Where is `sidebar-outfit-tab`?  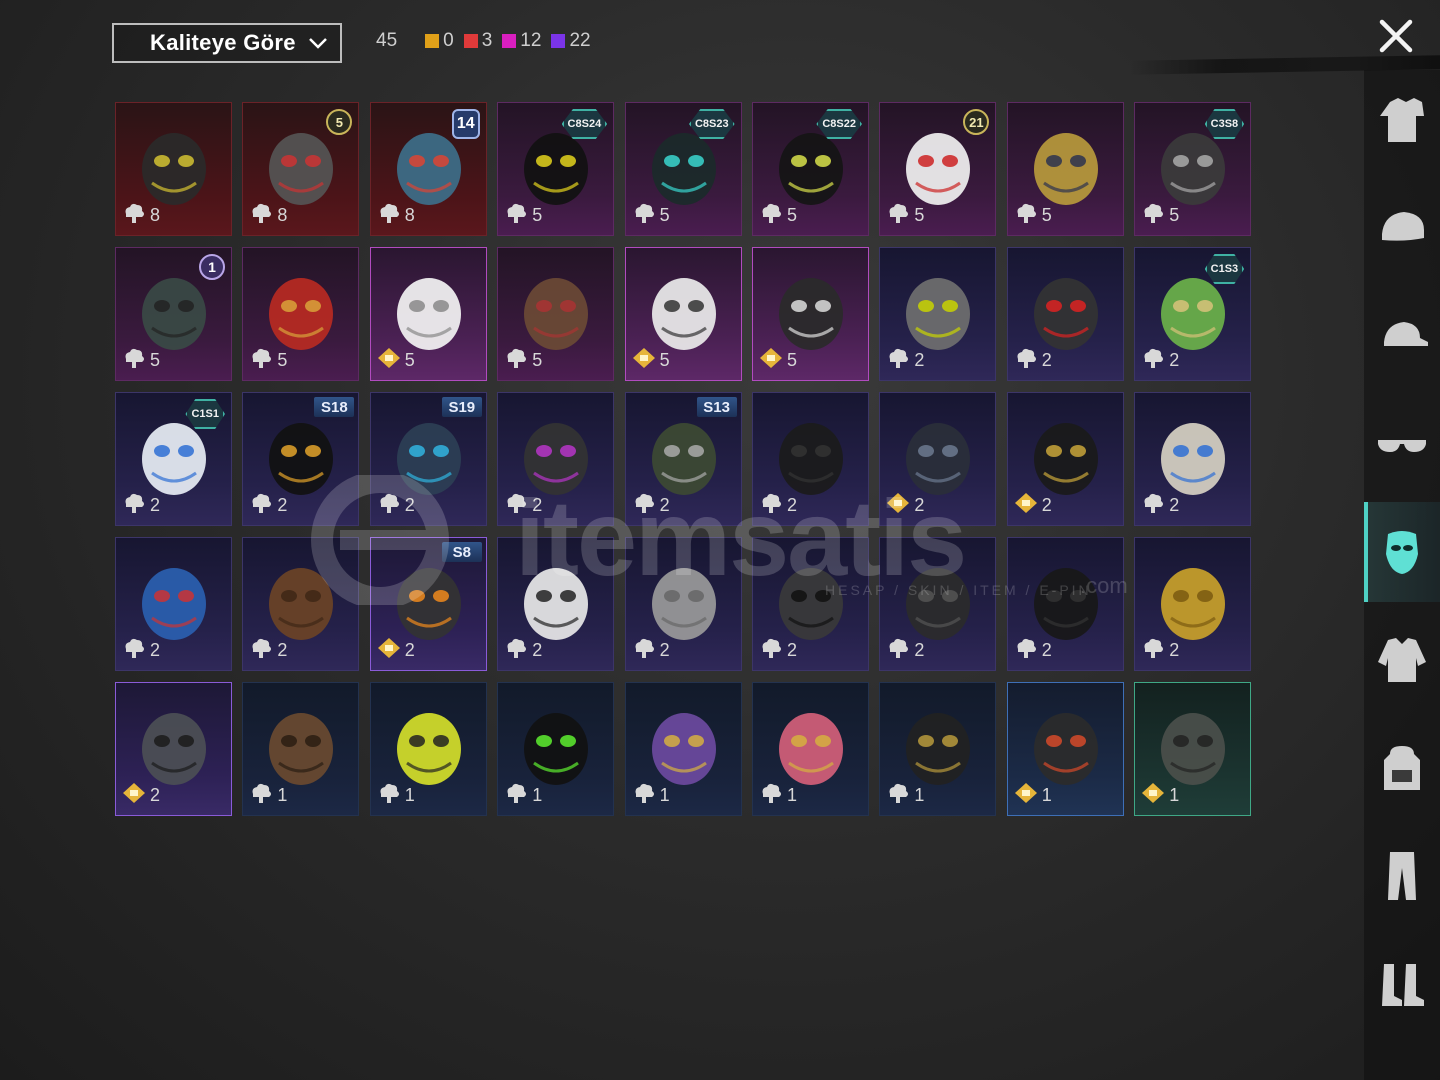
sidebar-outfit-tab is located at coordinates (1402, 120).